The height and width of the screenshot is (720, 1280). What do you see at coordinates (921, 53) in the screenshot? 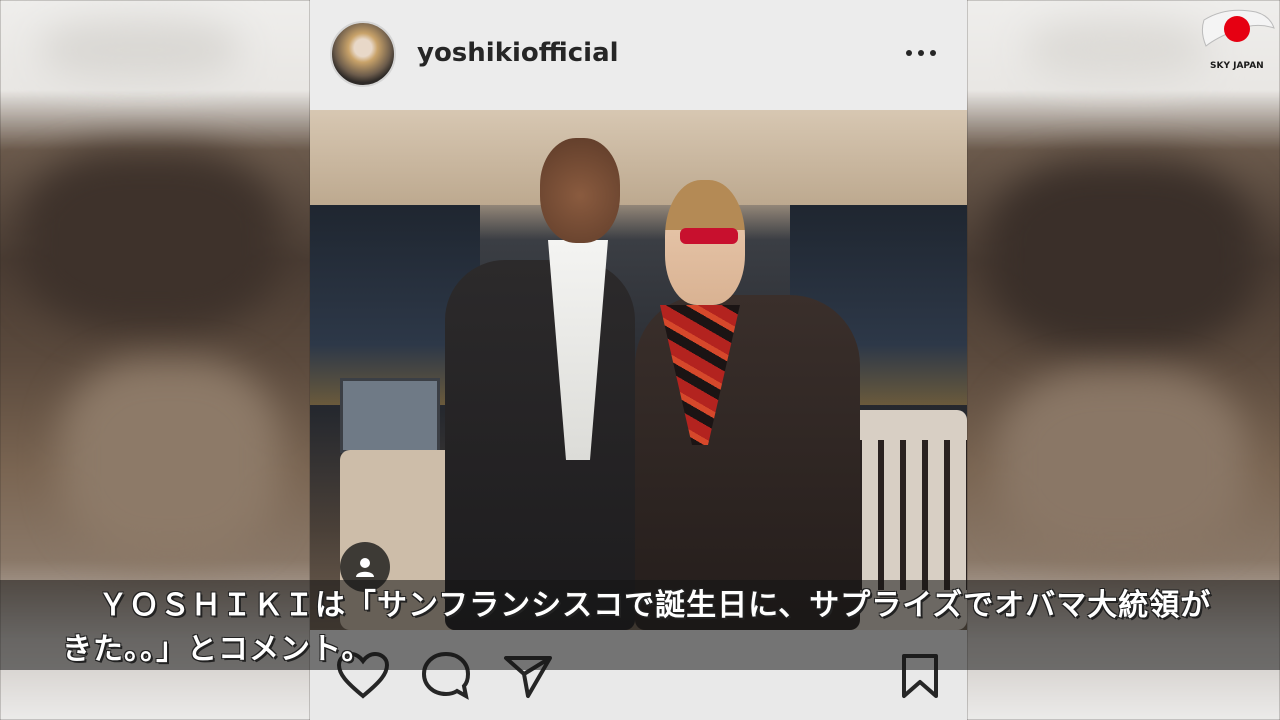
I see `more-horizontal-icon` at bounding box center [921, 53].